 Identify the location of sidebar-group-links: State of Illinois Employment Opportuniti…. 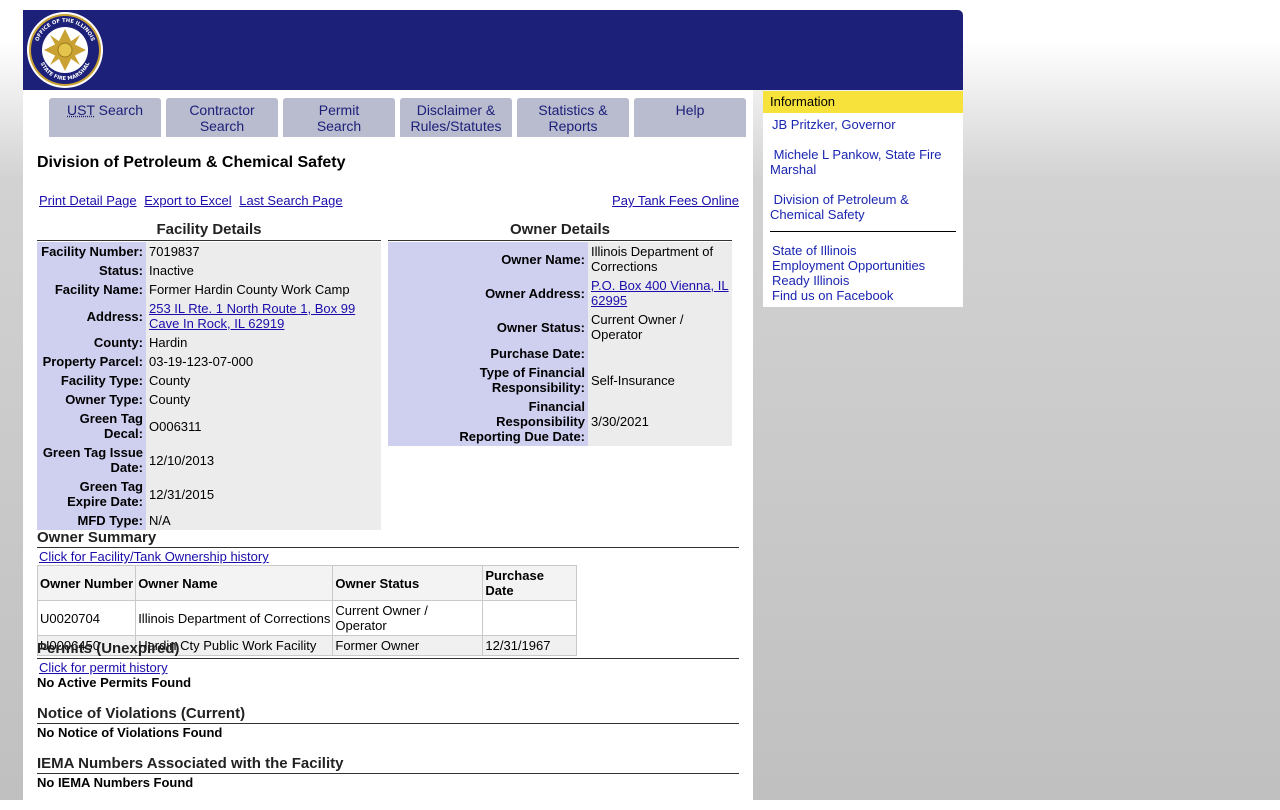
(848, 273).